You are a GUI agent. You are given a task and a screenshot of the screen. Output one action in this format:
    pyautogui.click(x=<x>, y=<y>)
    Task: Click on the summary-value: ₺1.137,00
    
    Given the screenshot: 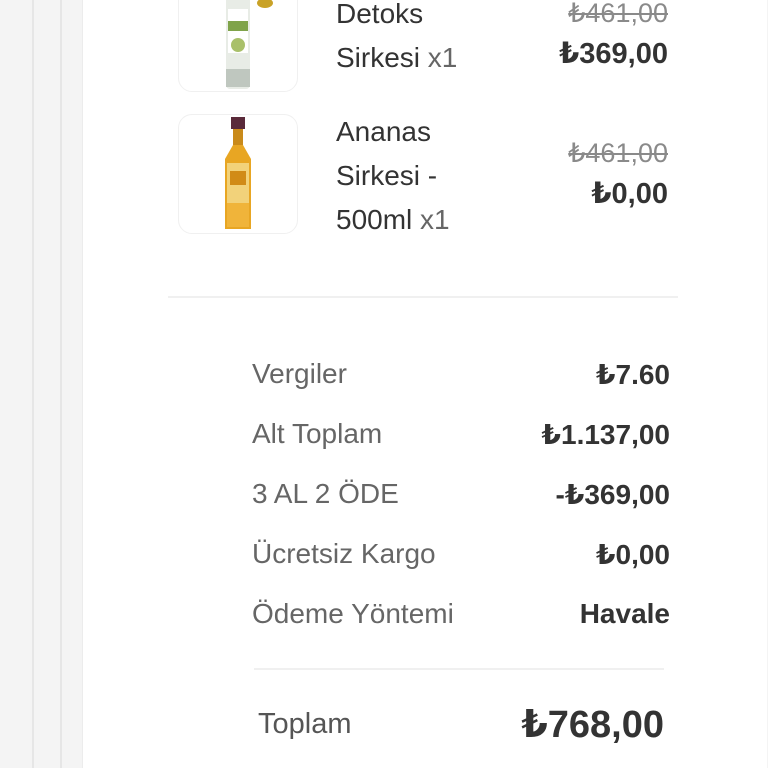 What is the action you would take?
    pyautogui.click(x=605, y=434)
    